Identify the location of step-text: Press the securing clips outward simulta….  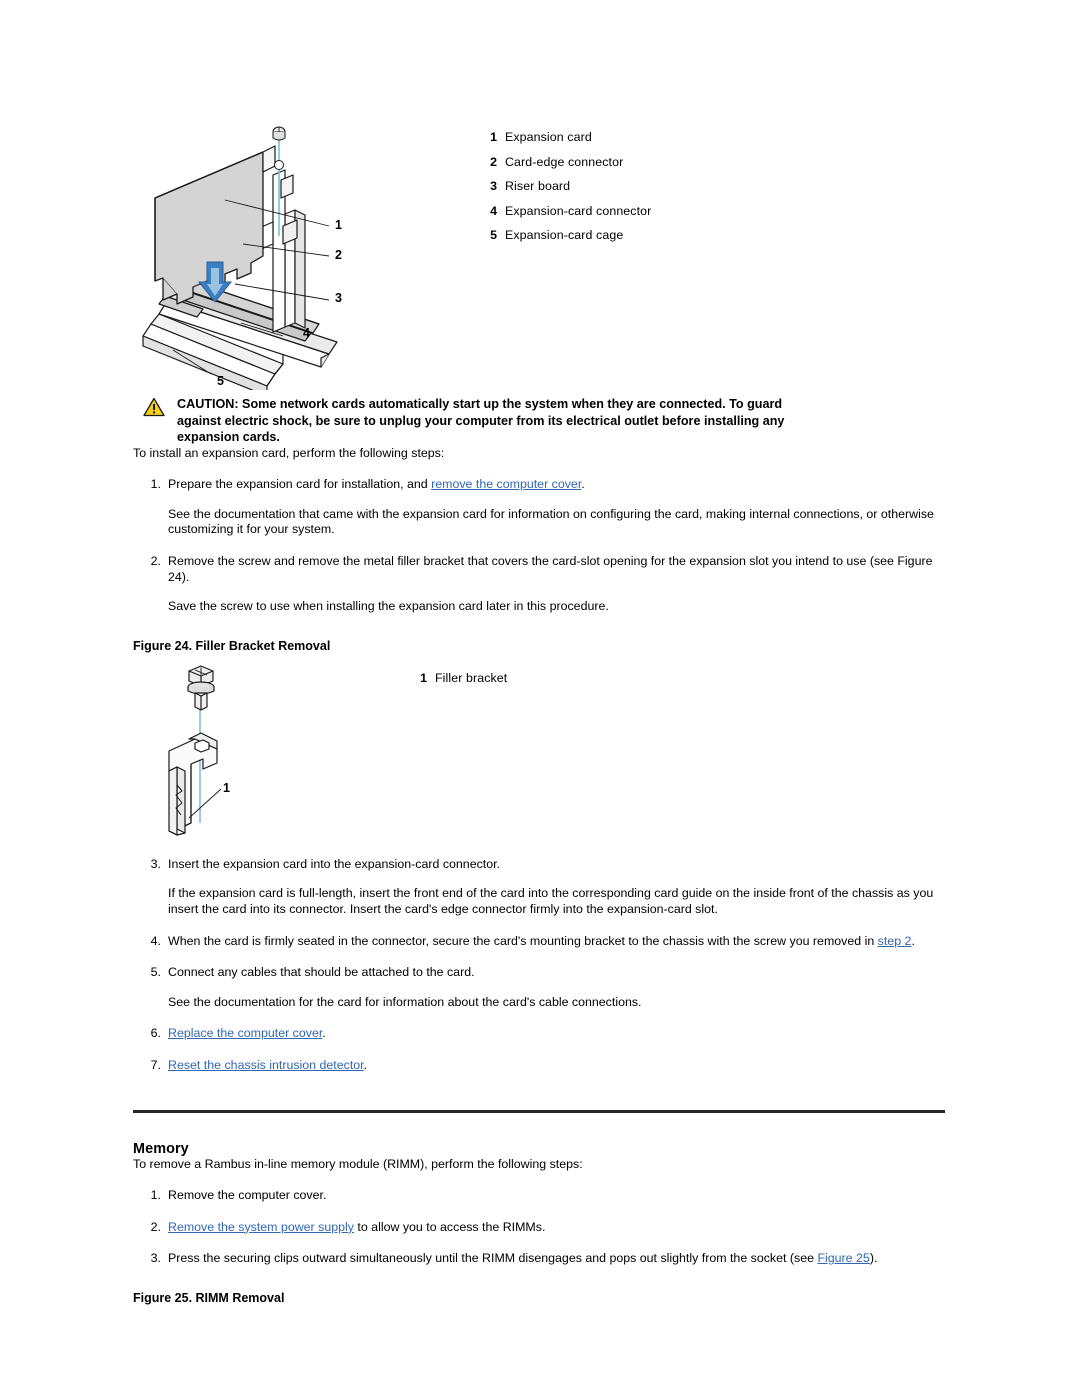
(522, 1258).